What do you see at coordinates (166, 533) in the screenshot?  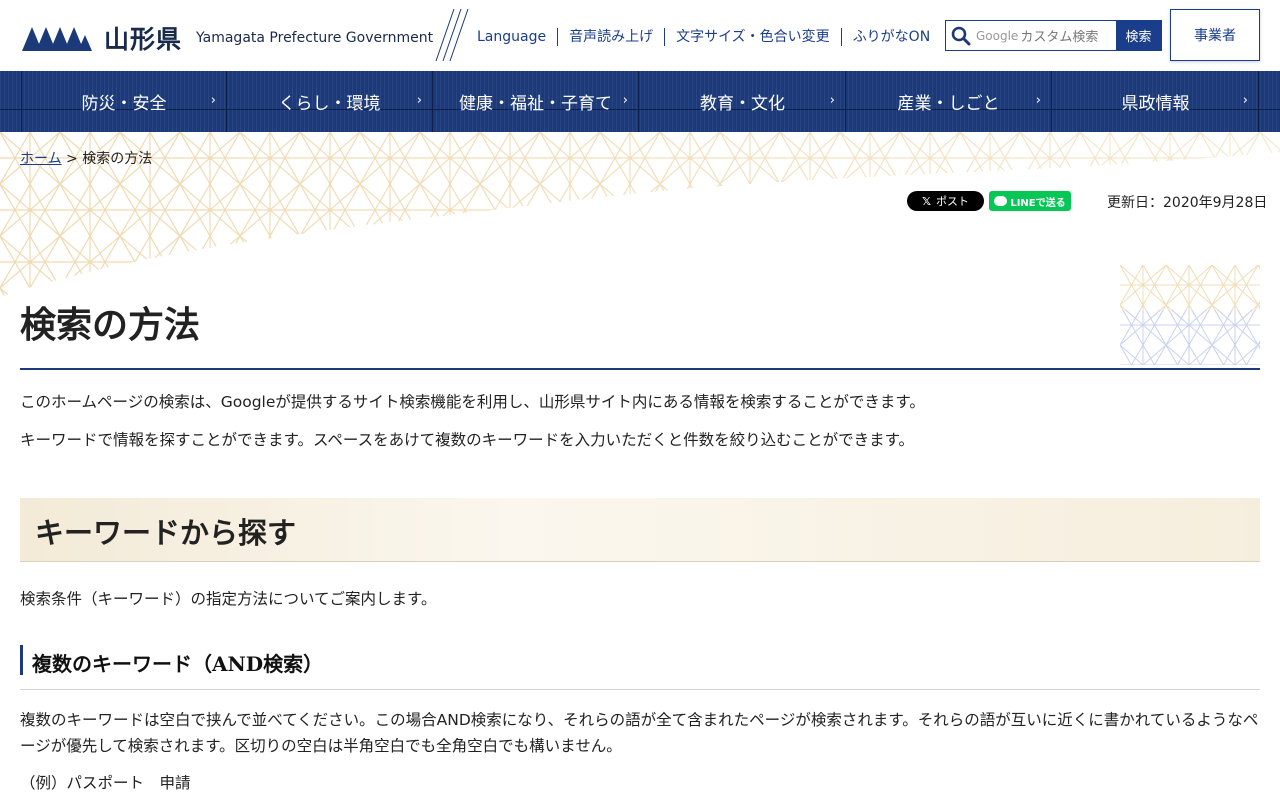 I see `section-heading-text: キーワードから探す` at bounding box center [166, 533].